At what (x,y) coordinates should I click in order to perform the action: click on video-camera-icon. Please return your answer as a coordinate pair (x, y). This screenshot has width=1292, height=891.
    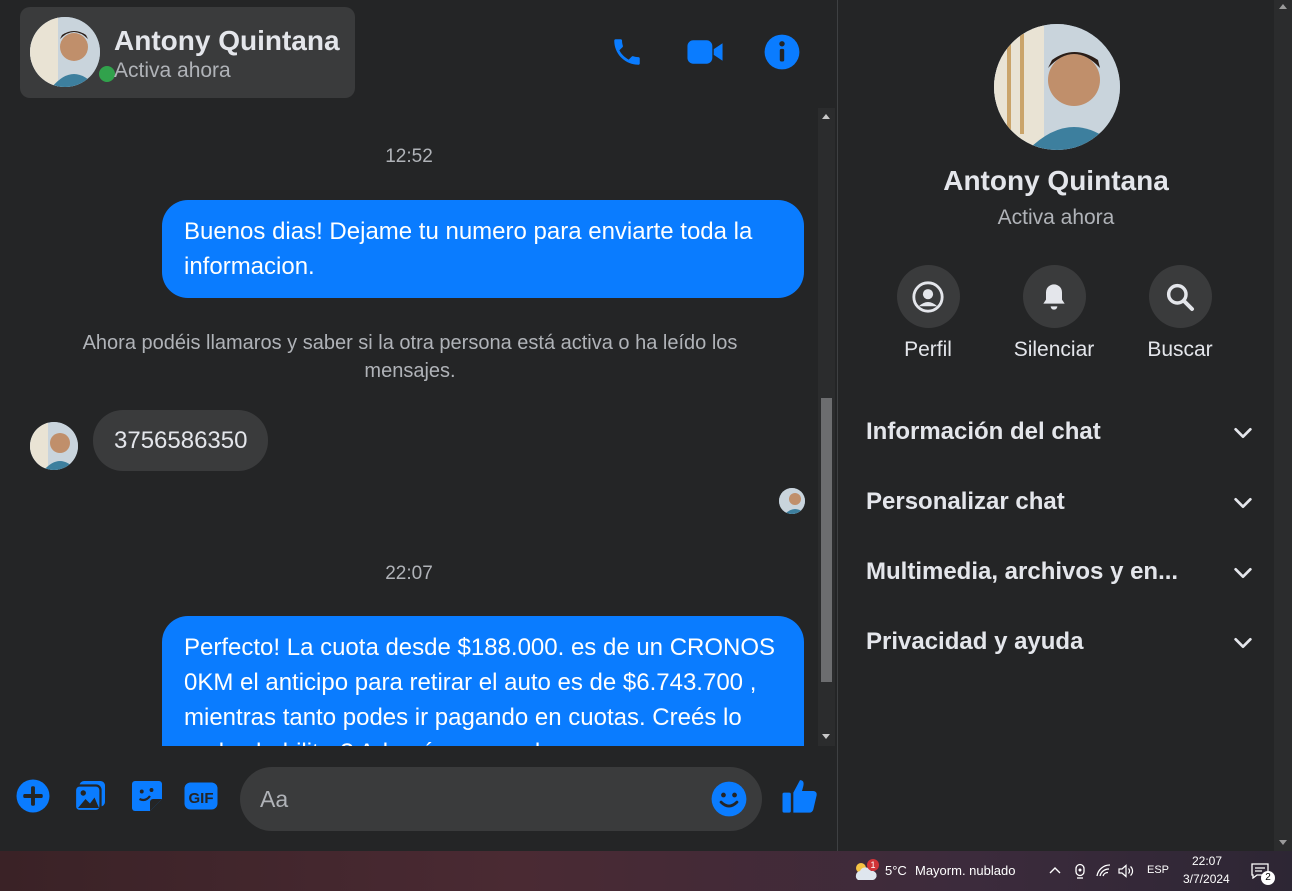
    Looking at the image, I should click on (705, 52).